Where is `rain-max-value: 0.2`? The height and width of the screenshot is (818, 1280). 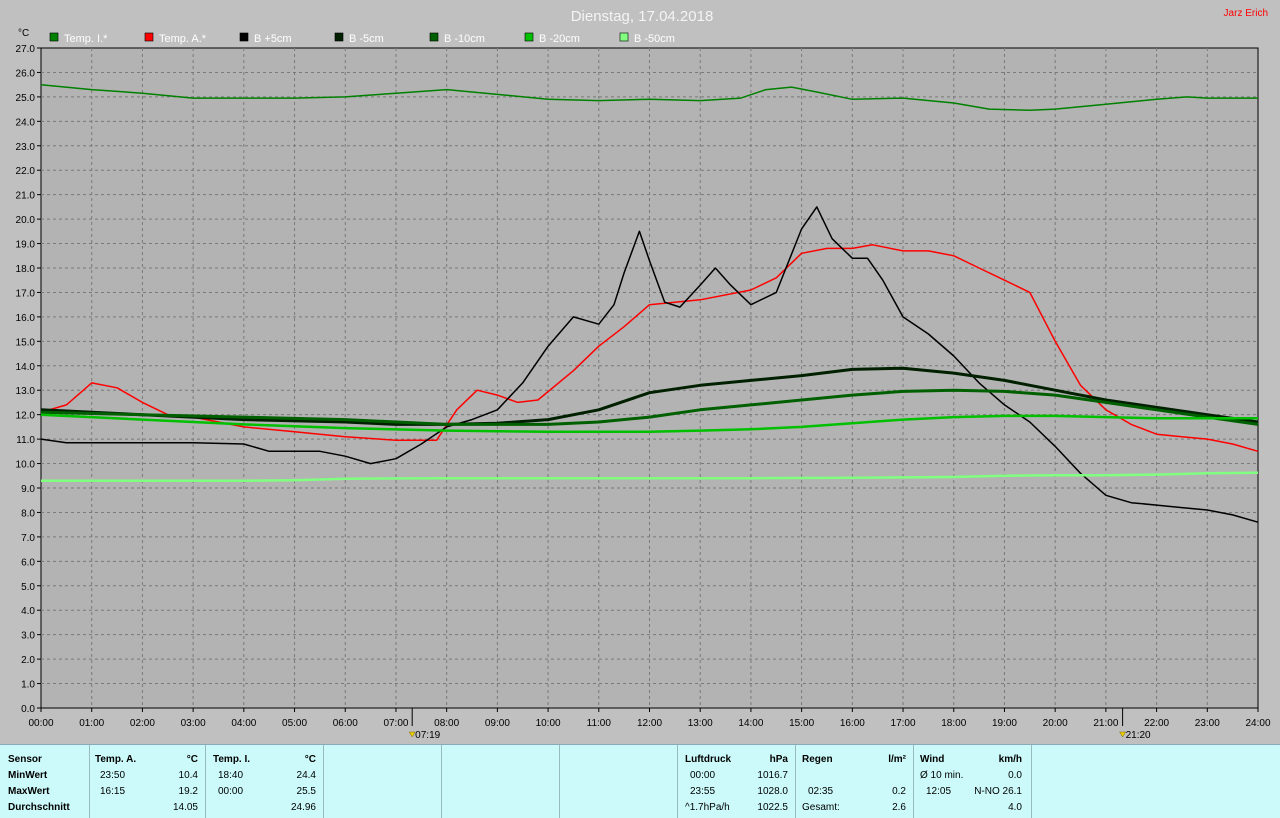
rain-max-value: 0.2 is located at coordinates (899, 791).